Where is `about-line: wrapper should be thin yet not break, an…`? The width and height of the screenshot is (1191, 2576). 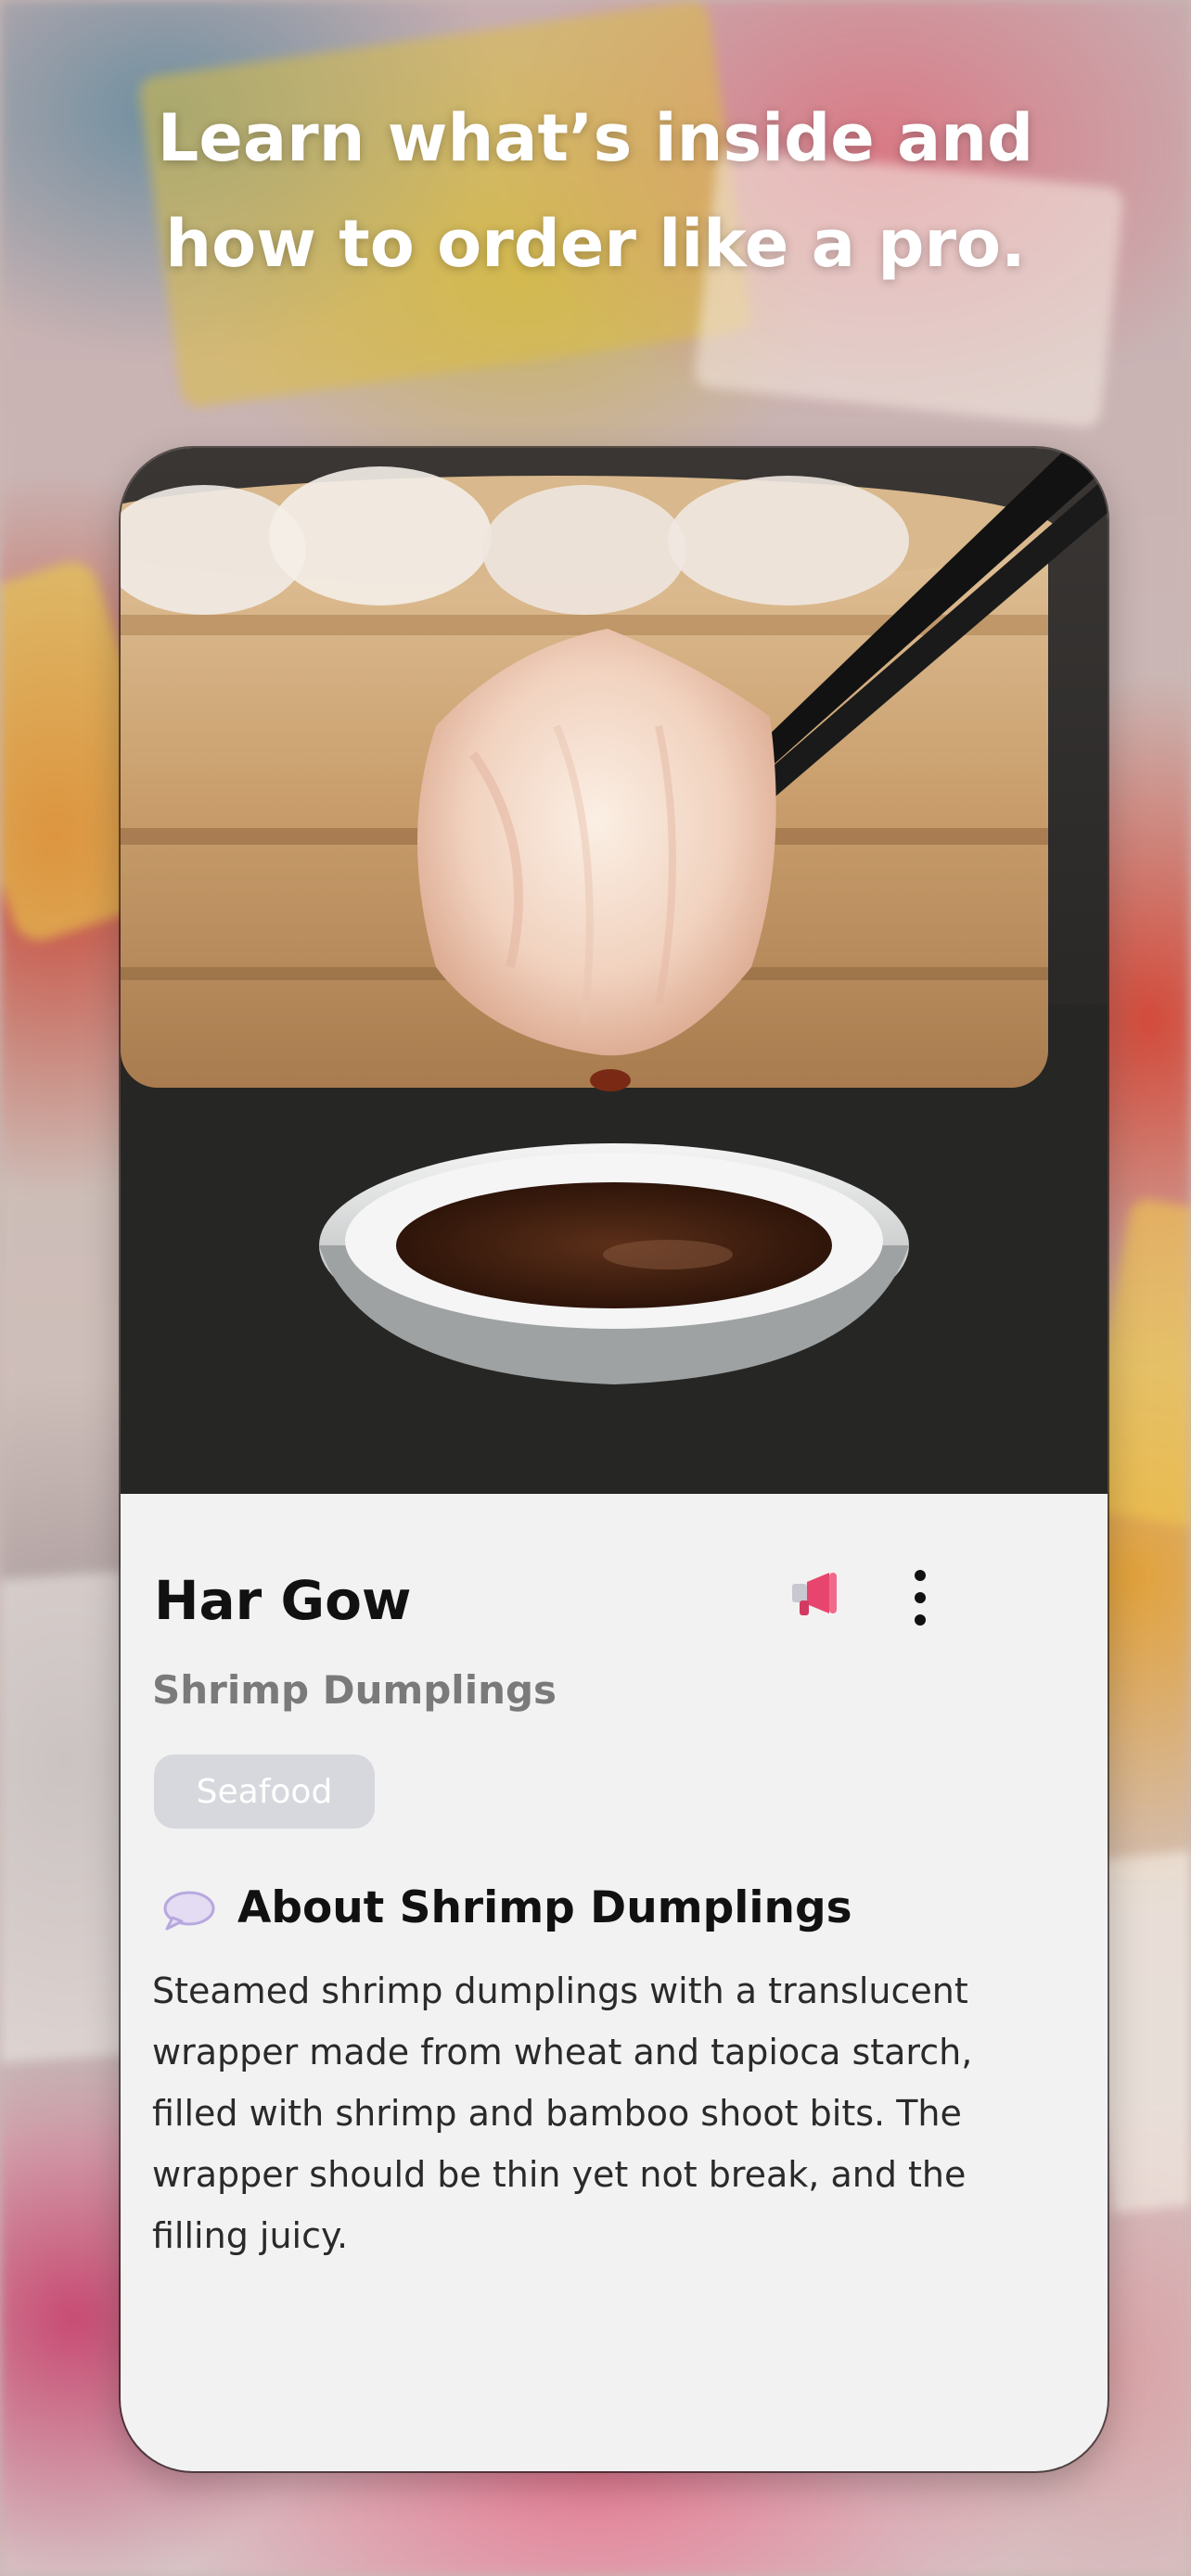 about-line: wrapper should be thin yet not break, an… is located at coordinates (559, 2174).